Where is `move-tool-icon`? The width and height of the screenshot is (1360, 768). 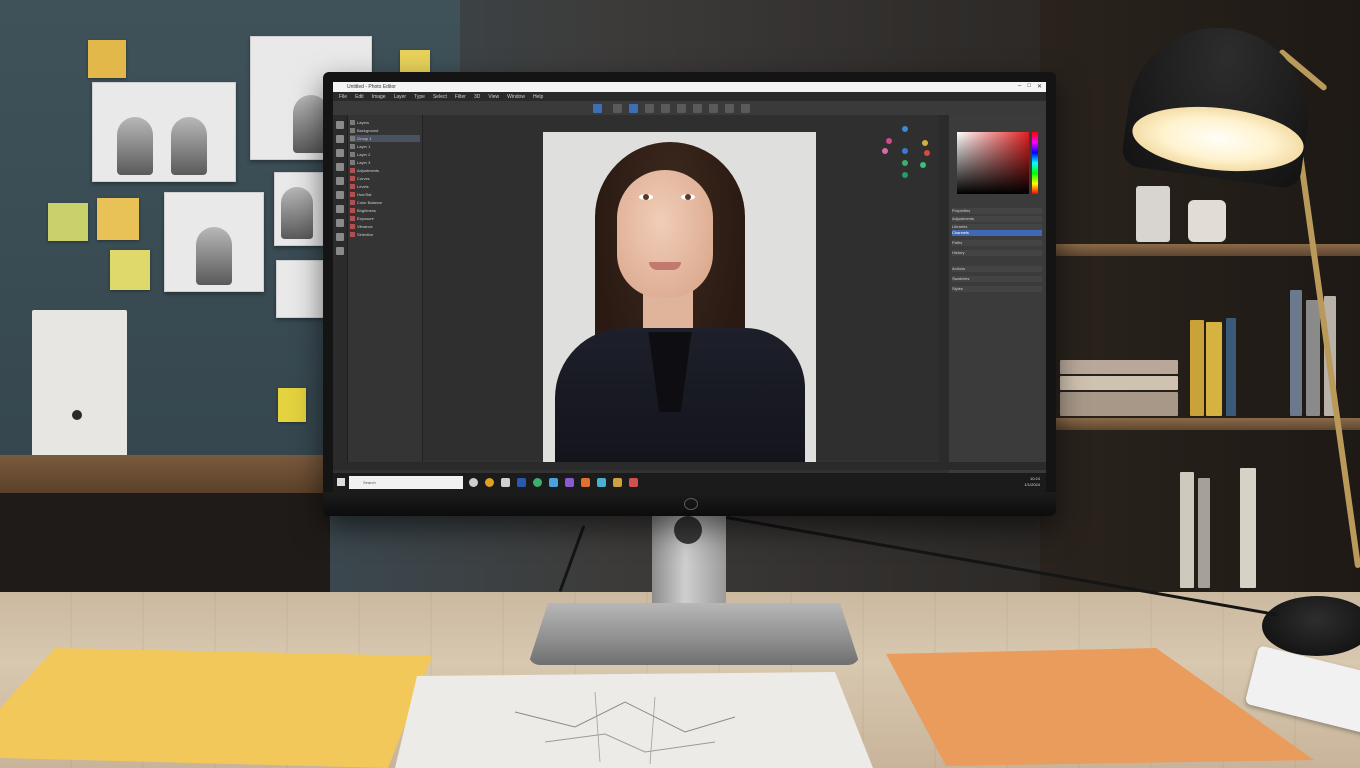
move-tool-icon is located at coordinates (340, 125).